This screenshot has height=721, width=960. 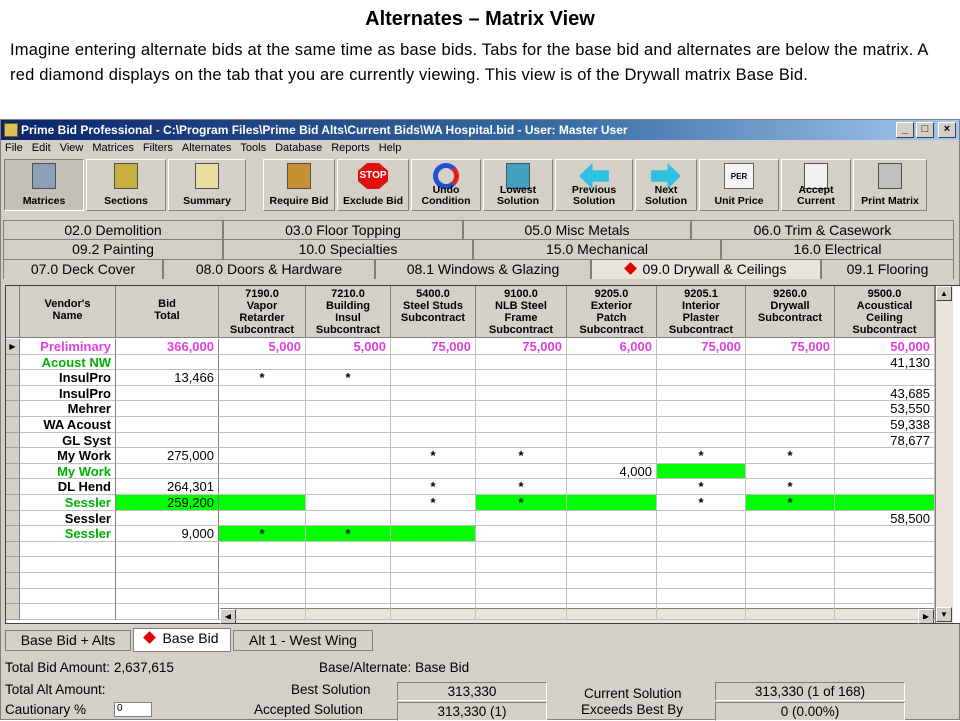 What do you see at coordinates (167, 487) in the screenshot?
I see `bid-cell: 264,301` at bounding box center [167, 487].